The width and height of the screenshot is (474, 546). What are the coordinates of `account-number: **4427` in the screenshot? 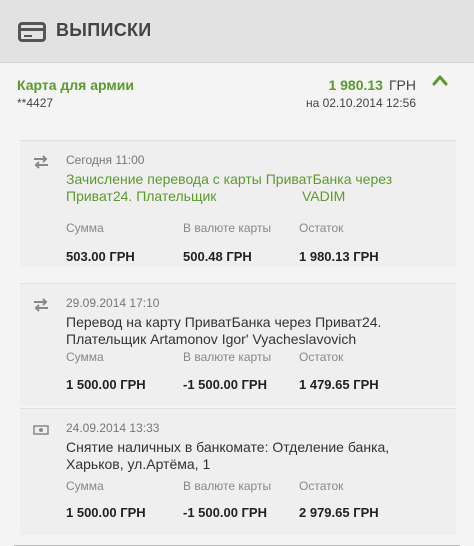 It's located at (35, 103).